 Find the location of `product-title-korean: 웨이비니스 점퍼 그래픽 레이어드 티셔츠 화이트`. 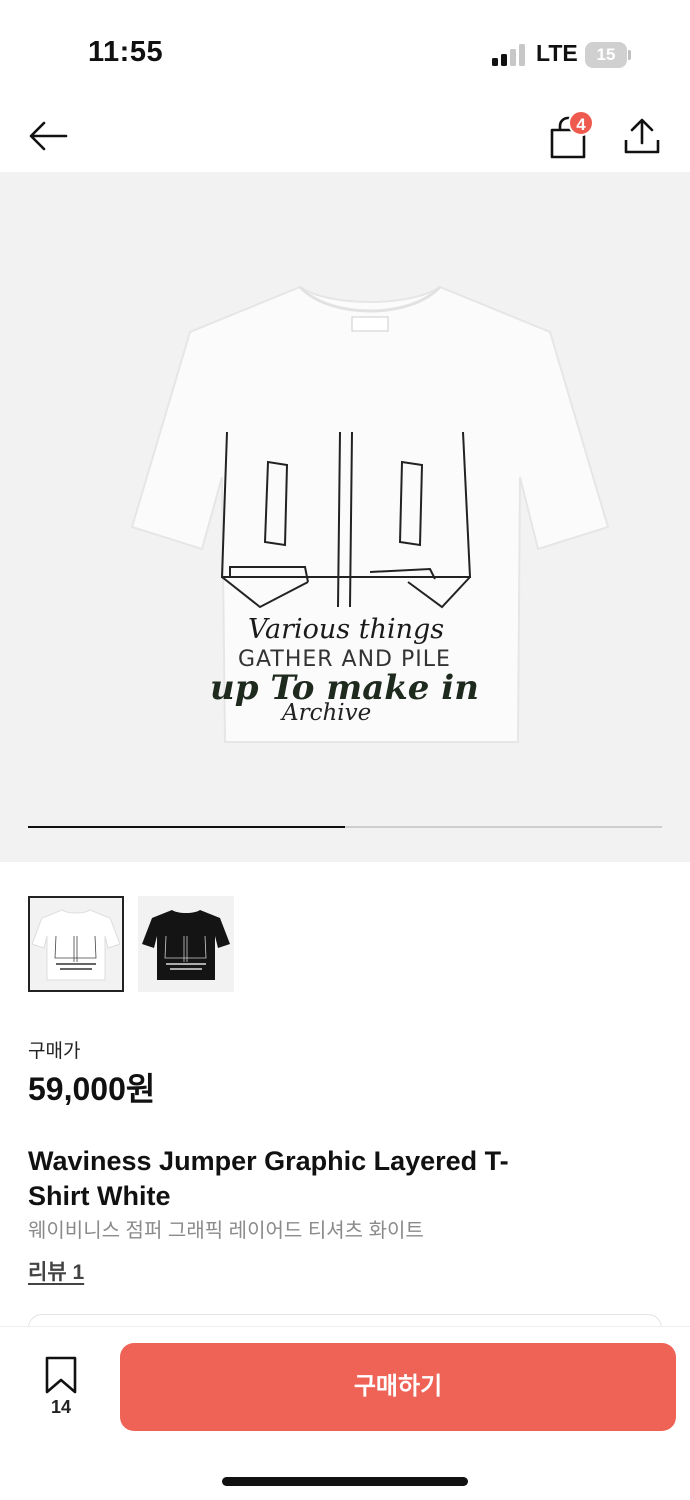

product-title-korean: 웨이비니스 점퍼 그래픽 레이어드 티셔츠 화이트 is located at coordinates (226, 1231).